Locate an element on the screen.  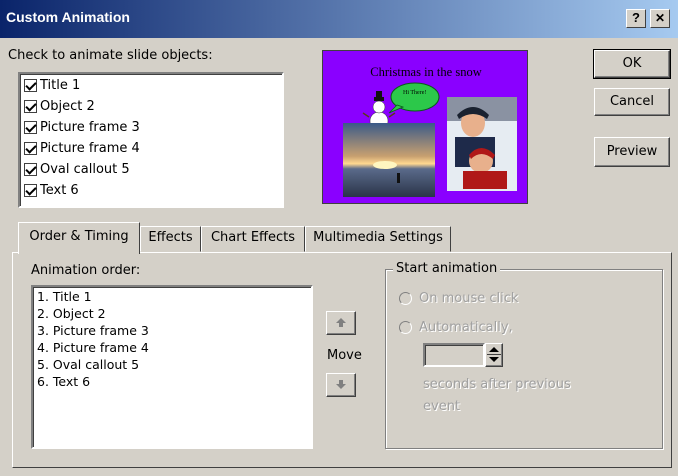
checklist-item-label: Title 1 is located at coordinates (60, 85).